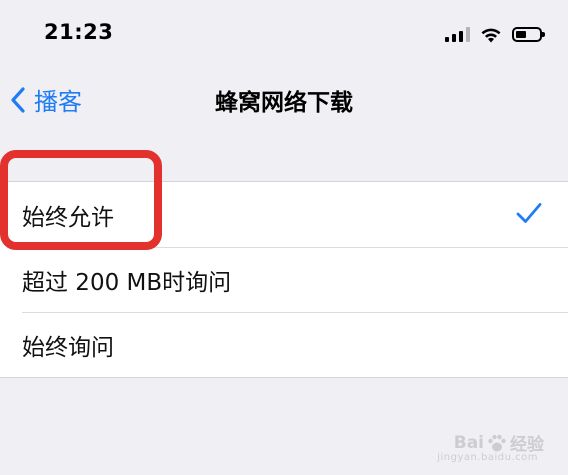 The image size is (568, 475). Describe the element at coordinates (487, 457) in the screenshot. I see `watermark-url: jingyan.baidu.com` at that location.